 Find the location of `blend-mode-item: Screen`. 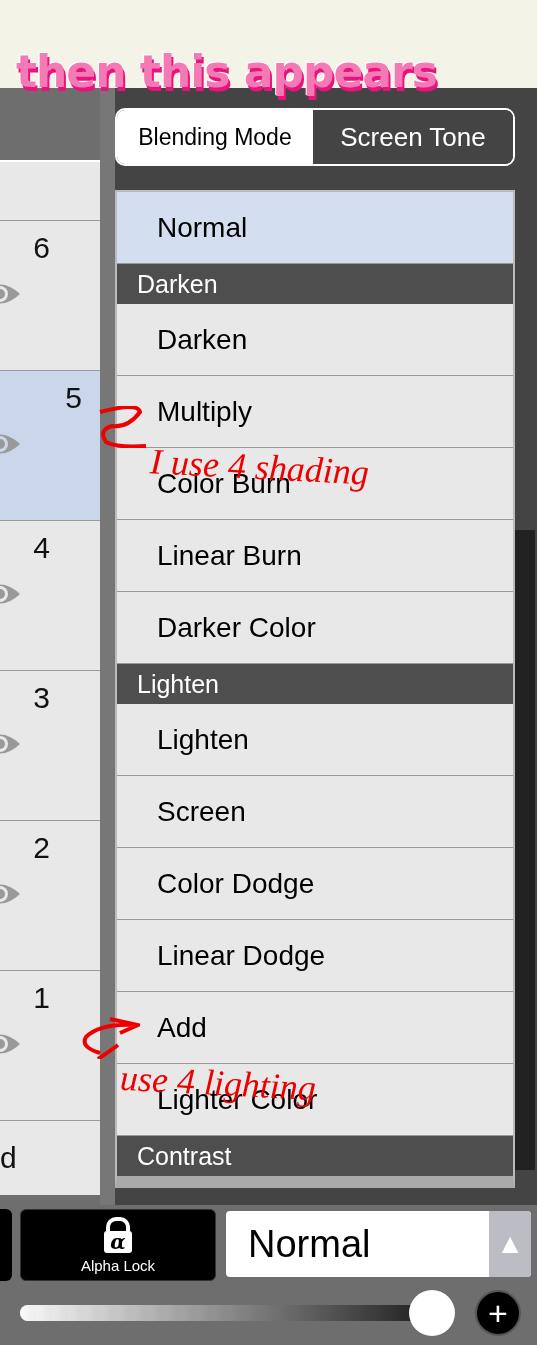

blend-mode-item: Screen is located at coordinates (315, 812).